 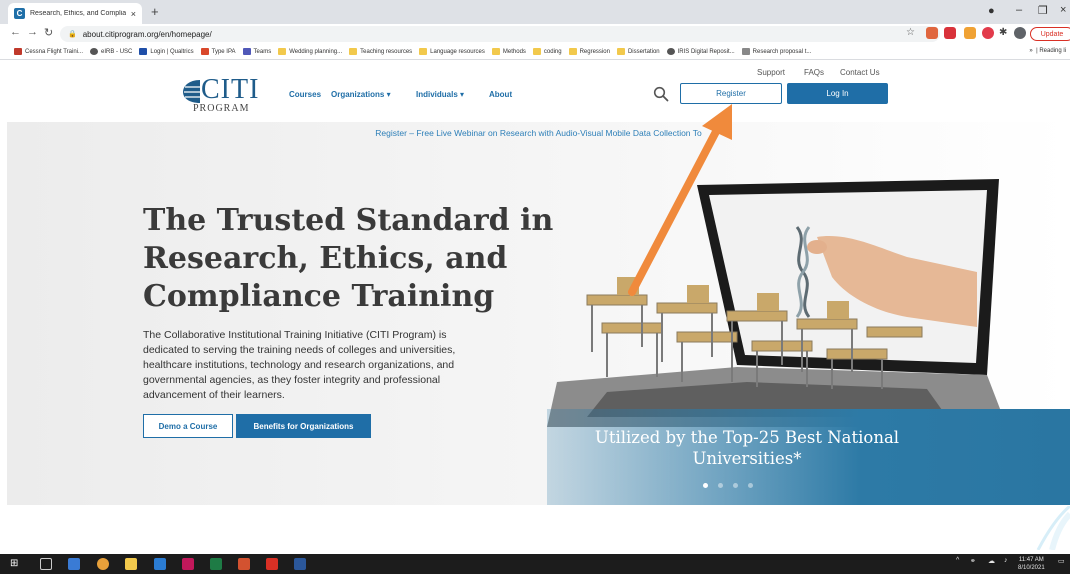 I want to click on forward-icon: →, so click(x=32, y=32).